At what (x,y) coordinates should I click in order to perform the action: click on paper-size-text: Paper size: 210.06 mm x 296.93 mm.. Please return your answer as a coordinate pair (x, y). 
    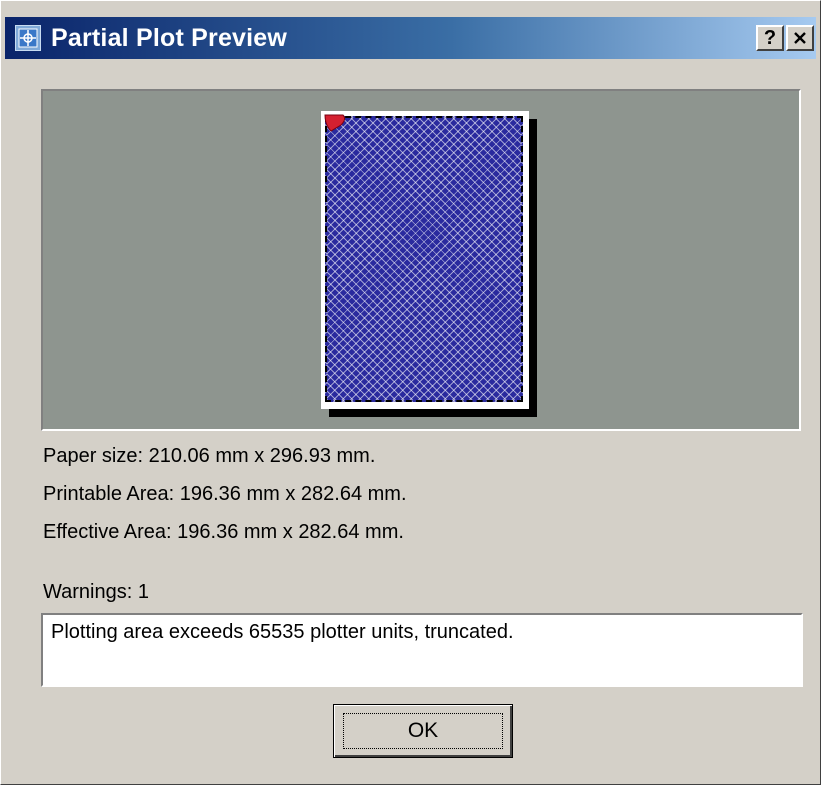
    Looking at the image, I should click on (209, 456).